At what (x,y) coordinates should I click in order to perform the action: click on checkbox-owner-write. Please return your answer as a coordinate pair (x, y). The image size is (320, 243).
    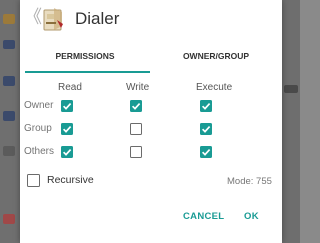
    Looking at the image, I should click on (136, 106).